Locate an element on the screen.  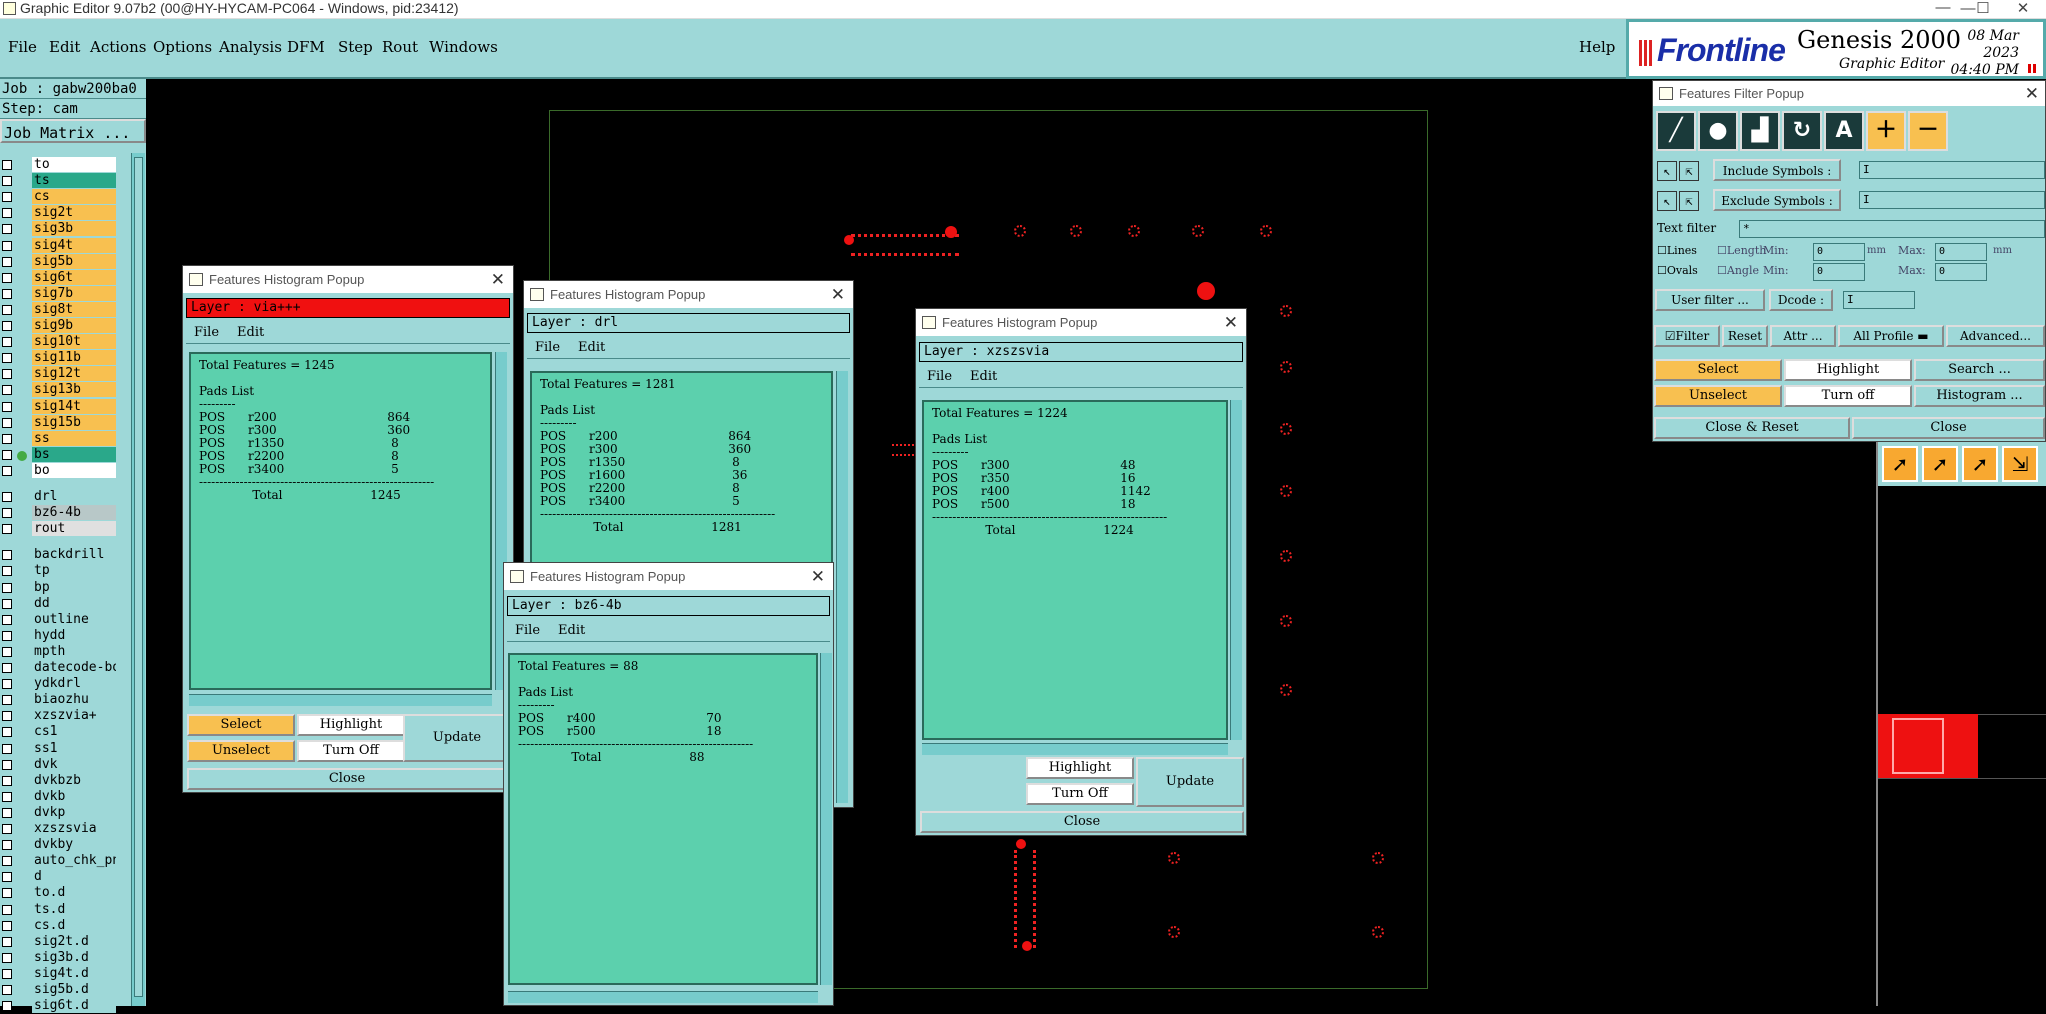
layer-row: bz6-4b is located at coordinates (60, 513).